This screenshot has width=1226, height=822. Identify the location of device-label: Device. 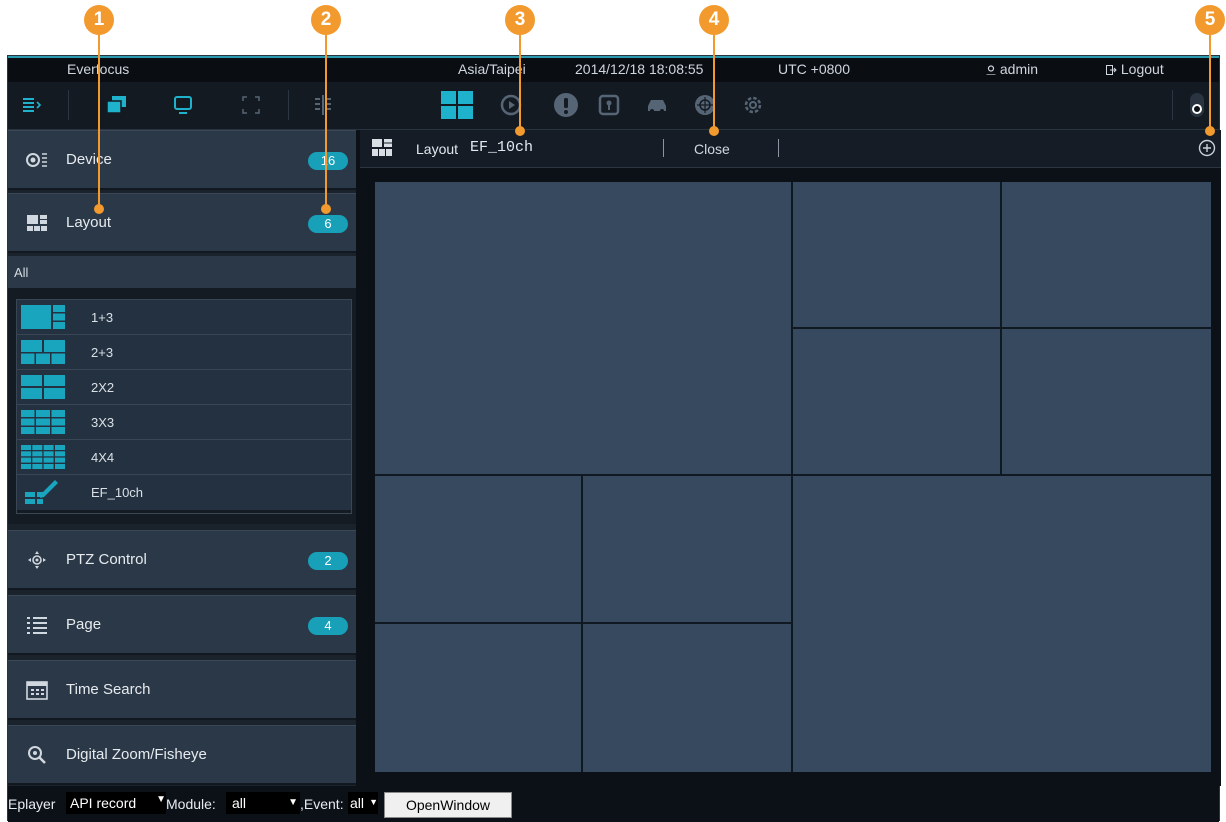
(89, 159).